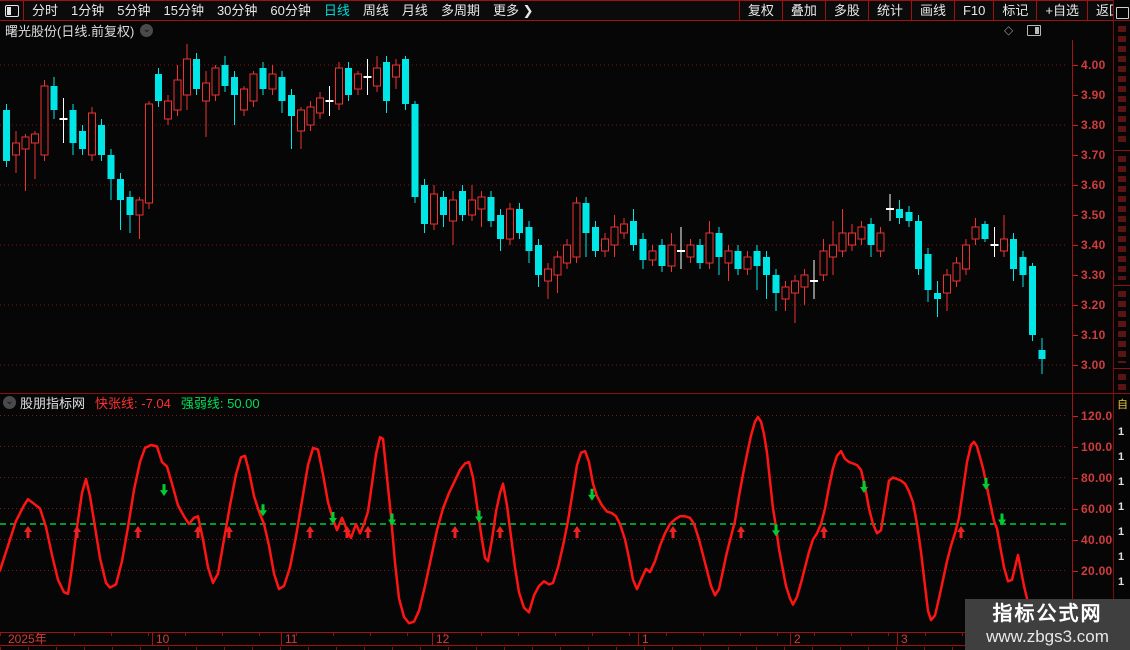  I want to click on panel-layout-icon, so click(11, 10).